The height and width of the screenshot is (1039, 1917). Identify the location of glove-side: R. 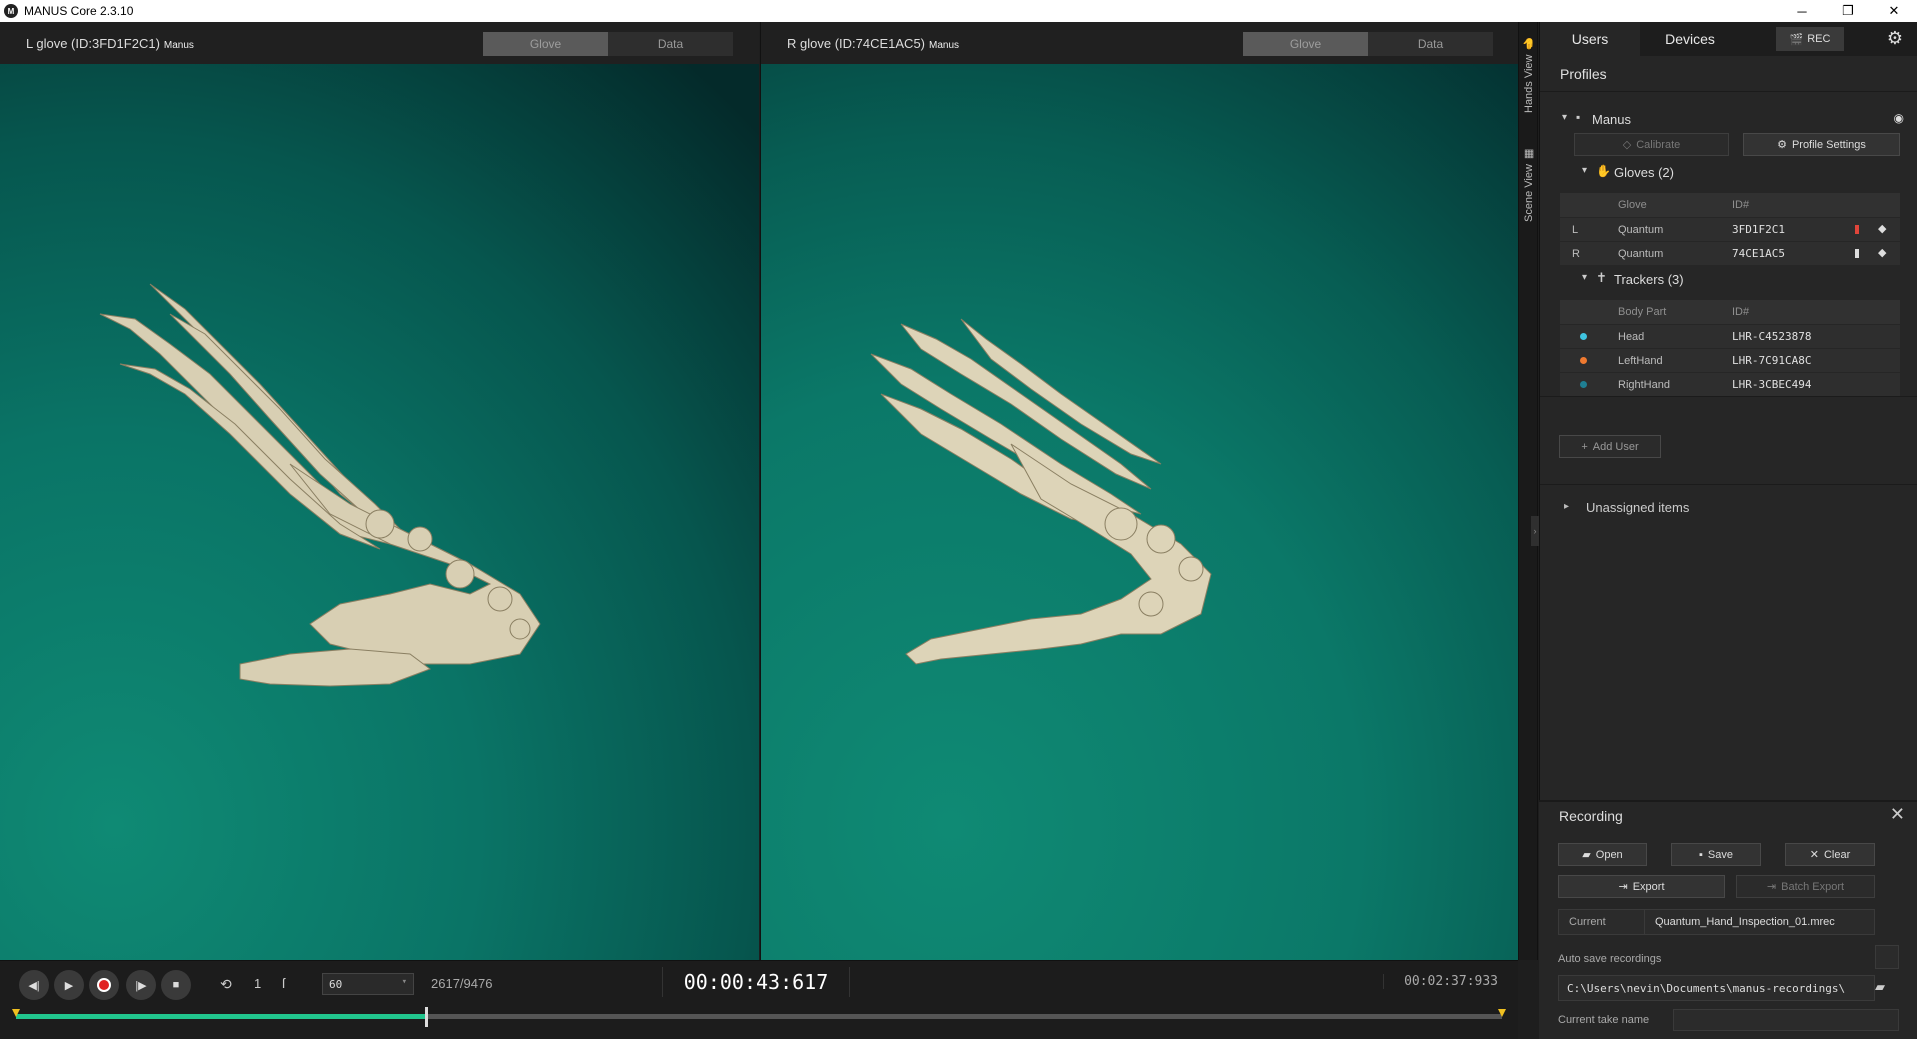
(1576, 253).